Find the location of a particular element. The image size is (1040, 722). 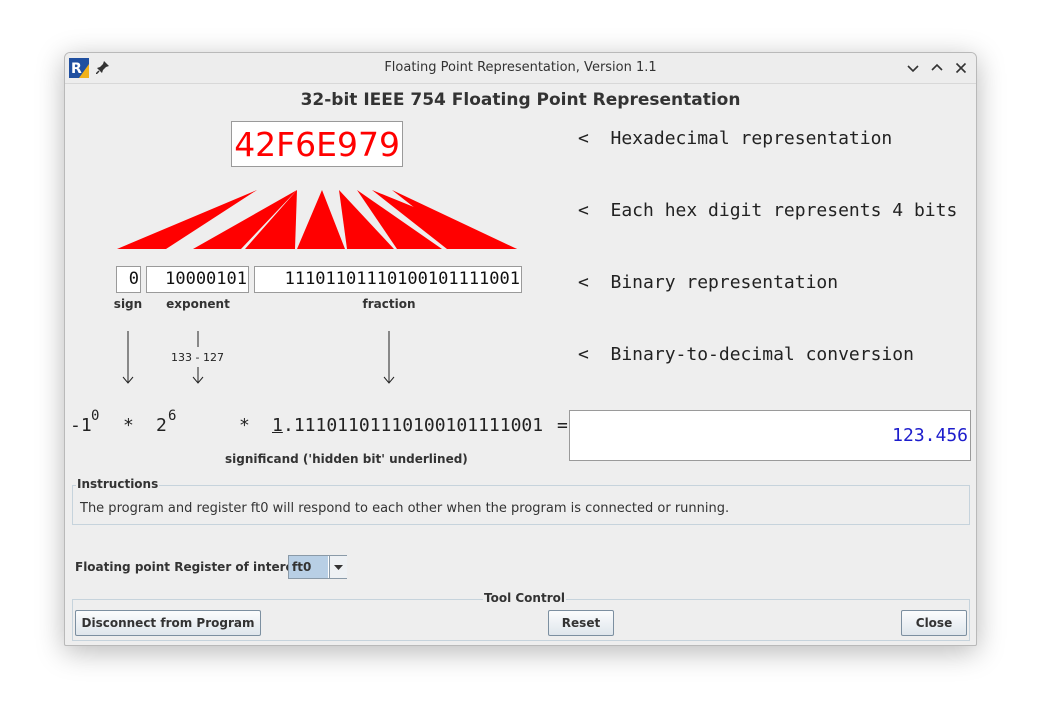

power-exponent: 6 is located at coordinates (172, 416).